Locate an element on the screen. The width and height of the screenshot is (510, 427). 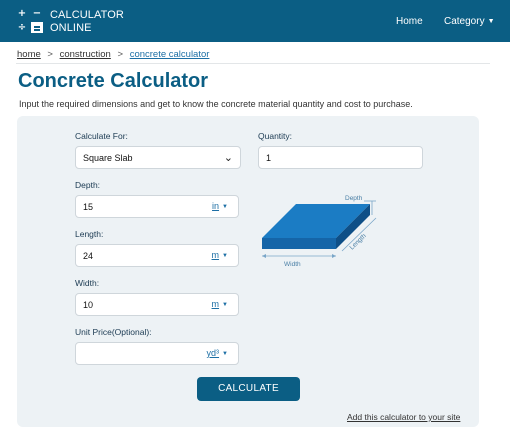
add-calculator-to-site-link: Add this calculator to your site is located at coordinates (403, 417).